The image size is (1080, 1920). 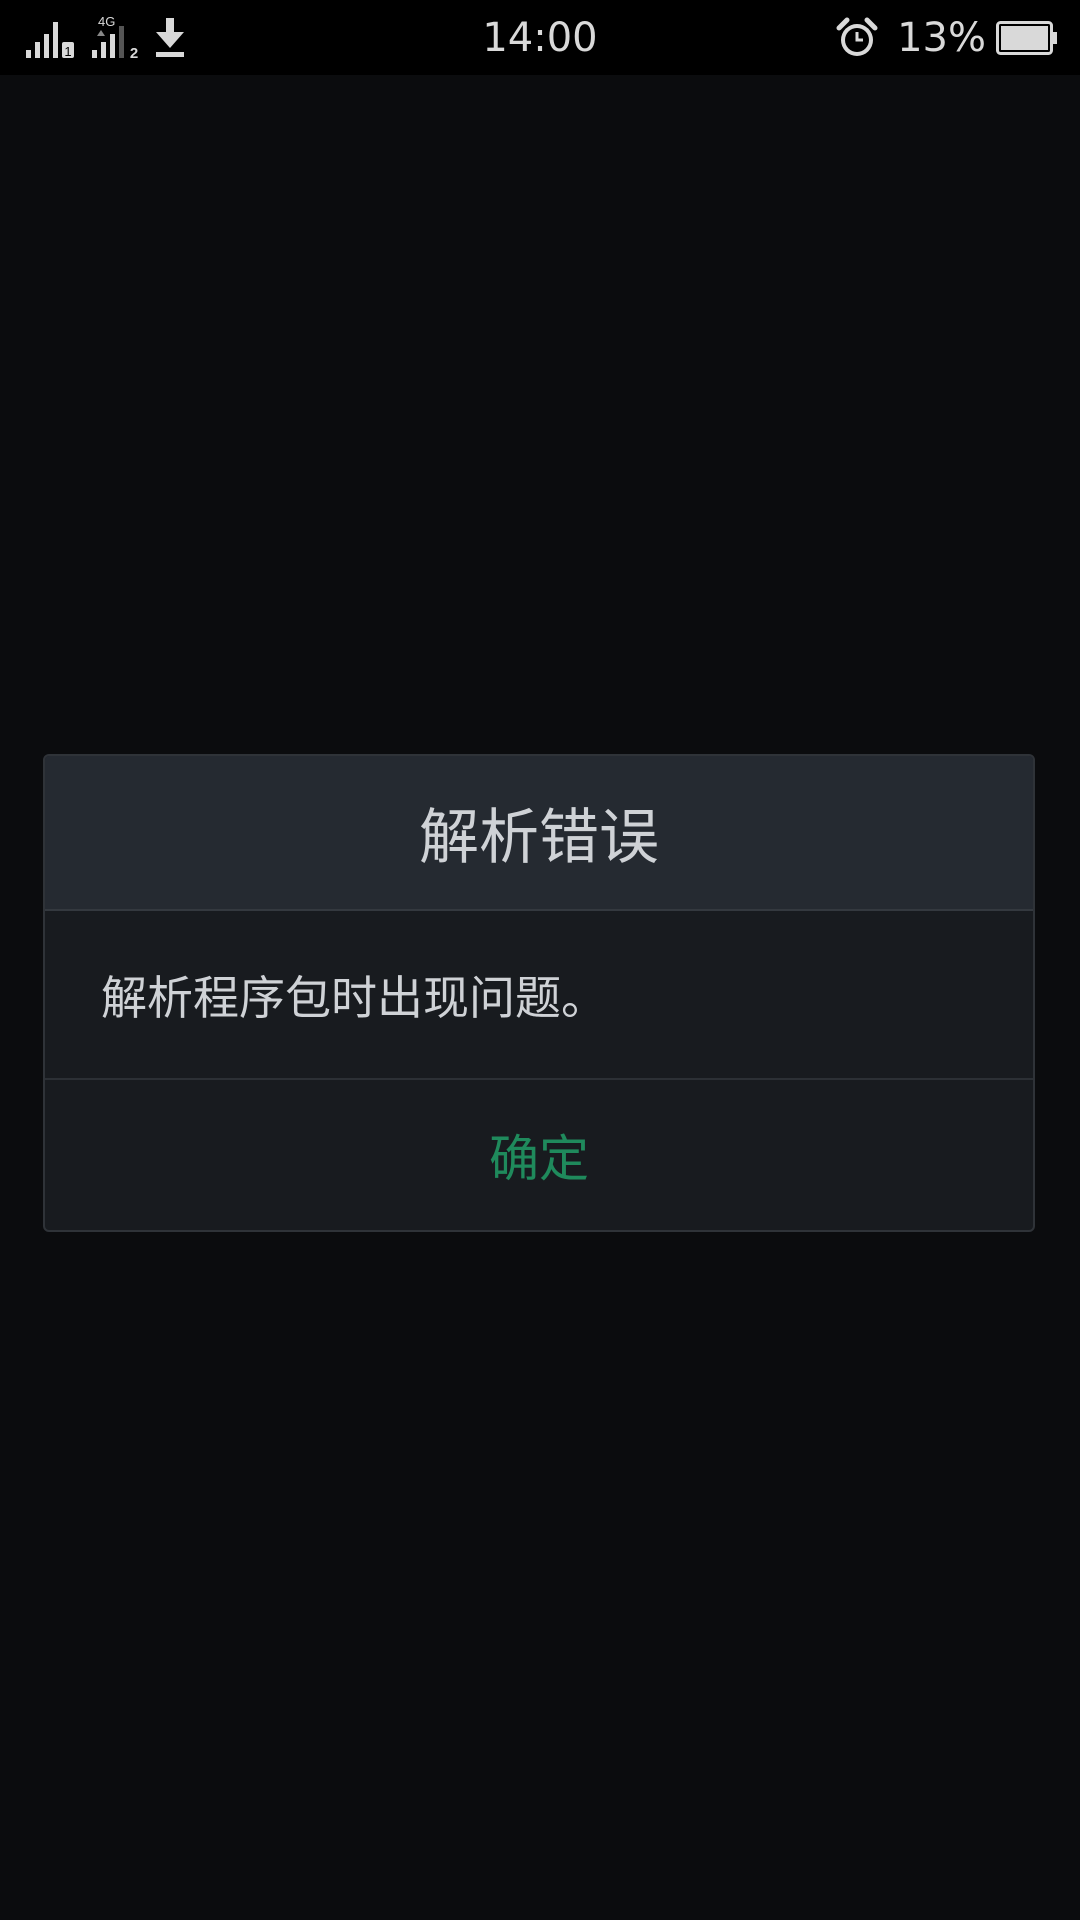 I want to click on status-right-icons: 13%, so click(x=946, y=38).